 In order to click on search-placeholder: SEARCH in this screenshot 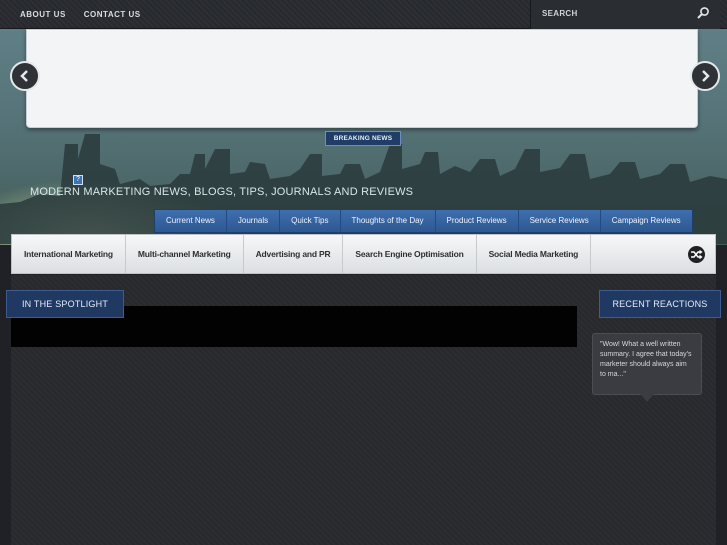, I will do `click(560, 13)`.